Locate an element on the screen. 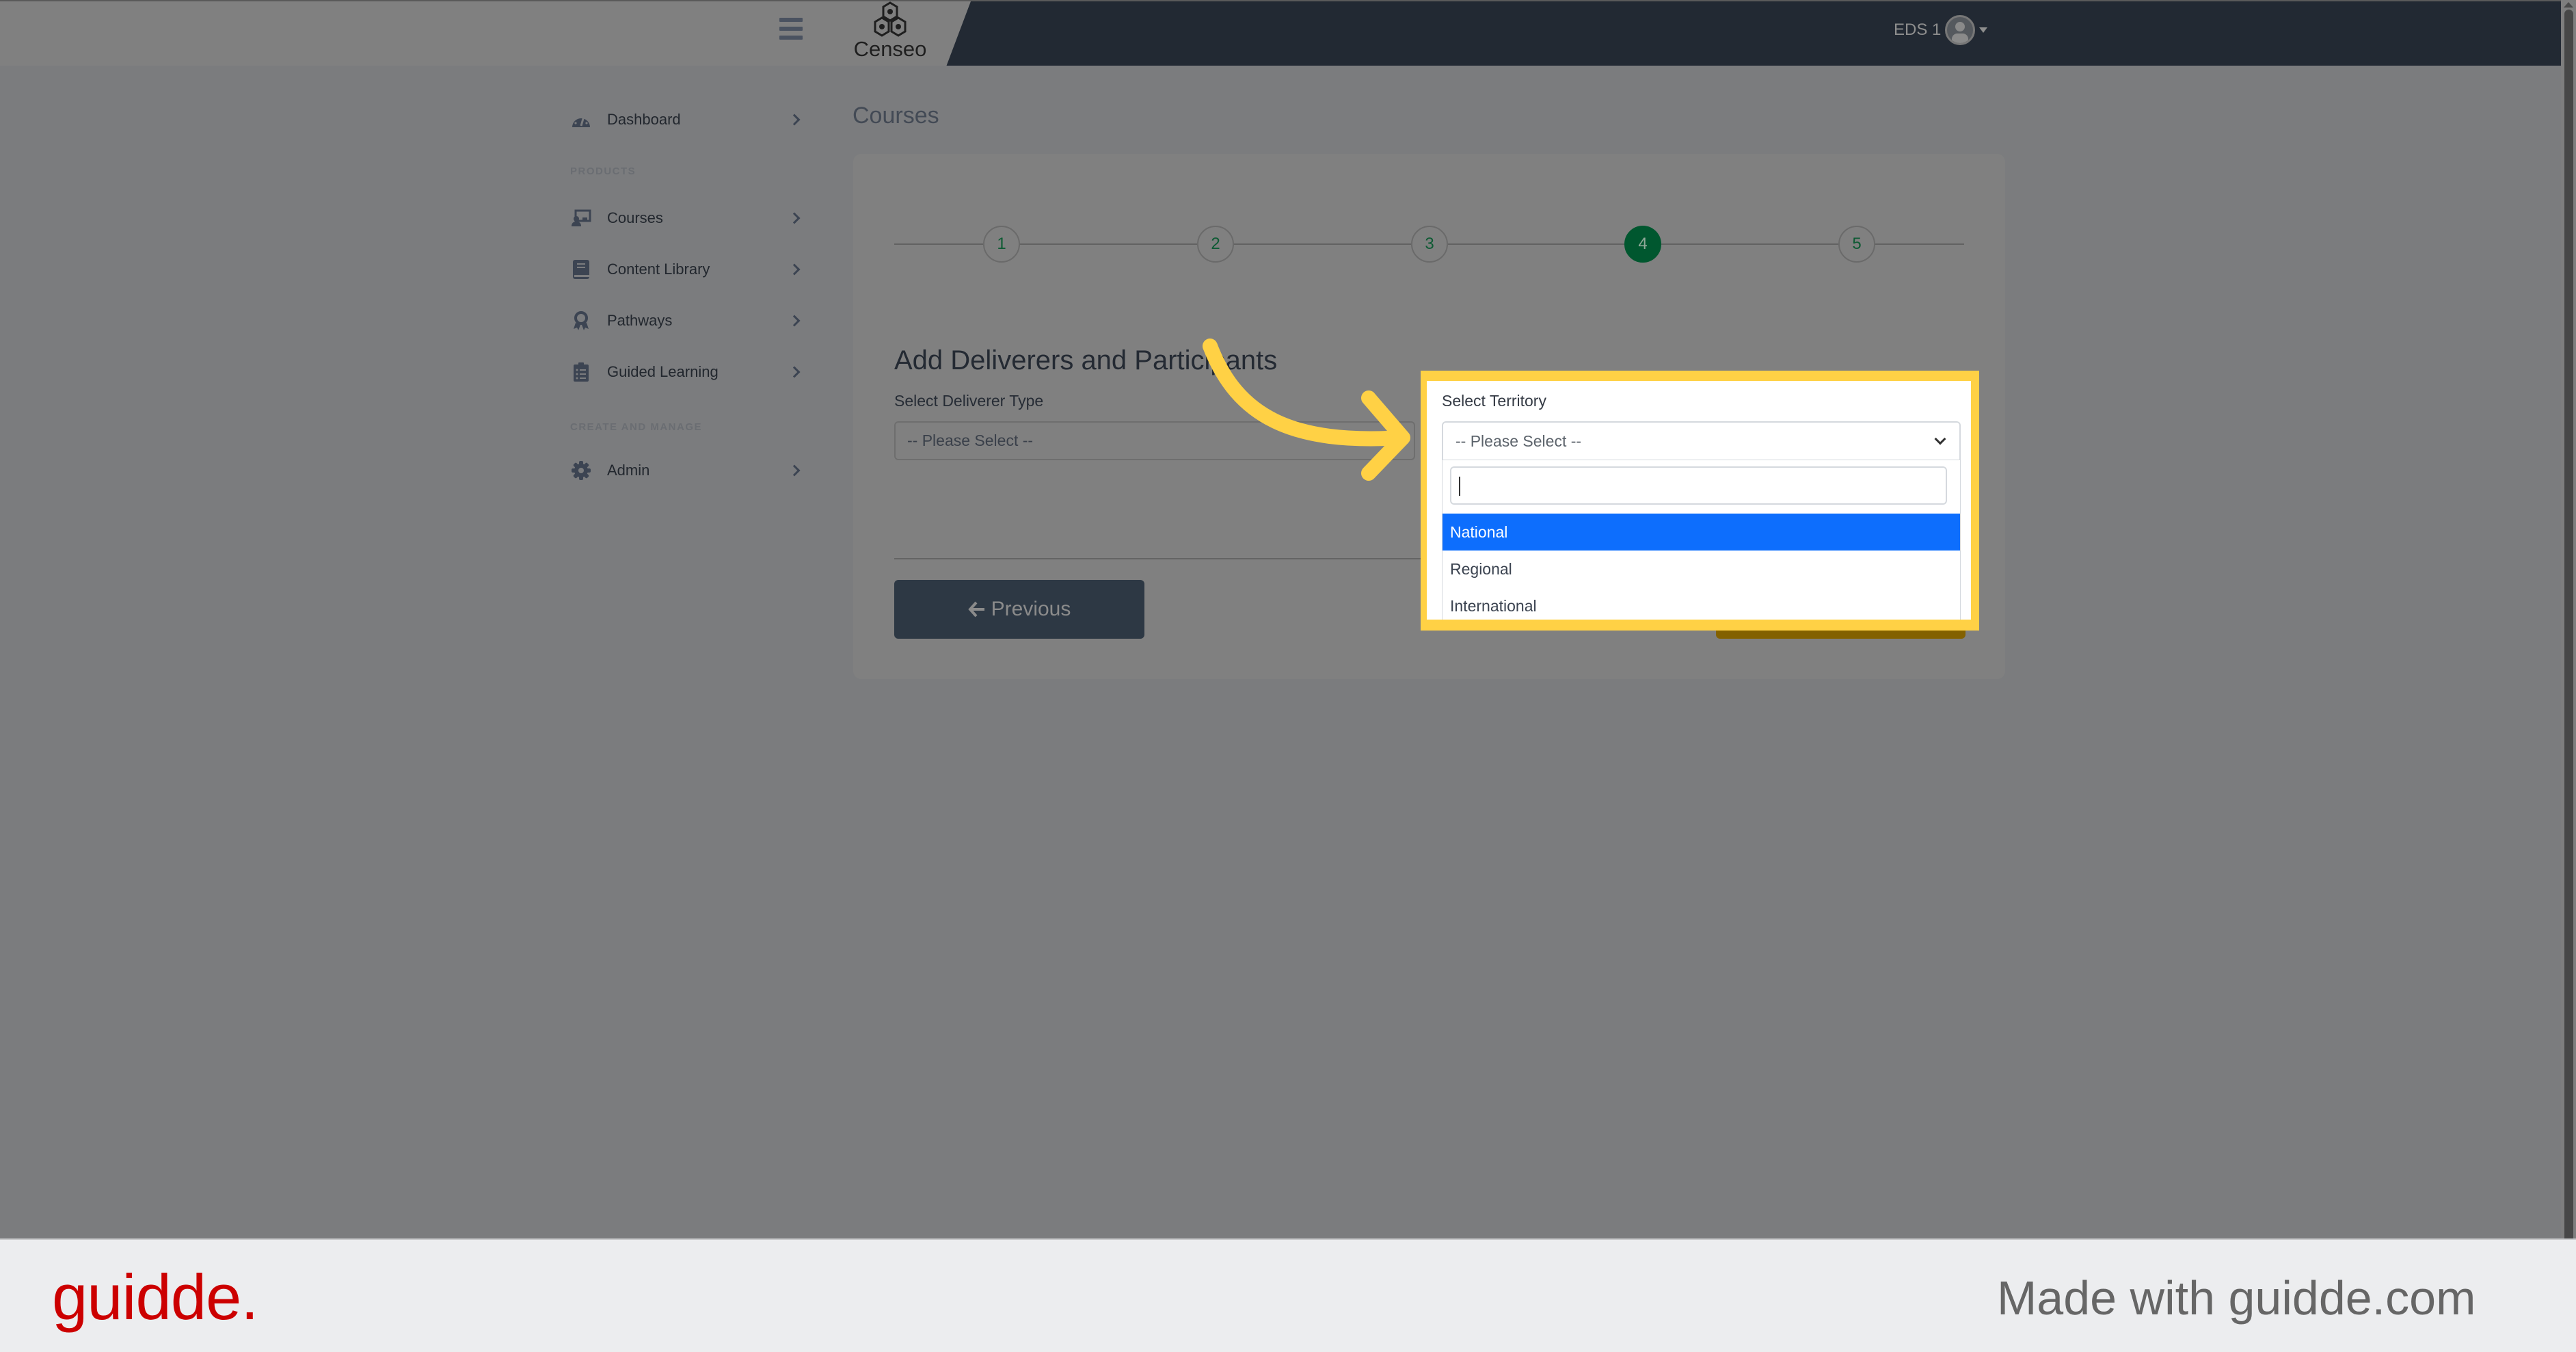 The image size is (2576, 1352). sidebar-section-products: PRODUCTS is located at coordinates (603, 171).